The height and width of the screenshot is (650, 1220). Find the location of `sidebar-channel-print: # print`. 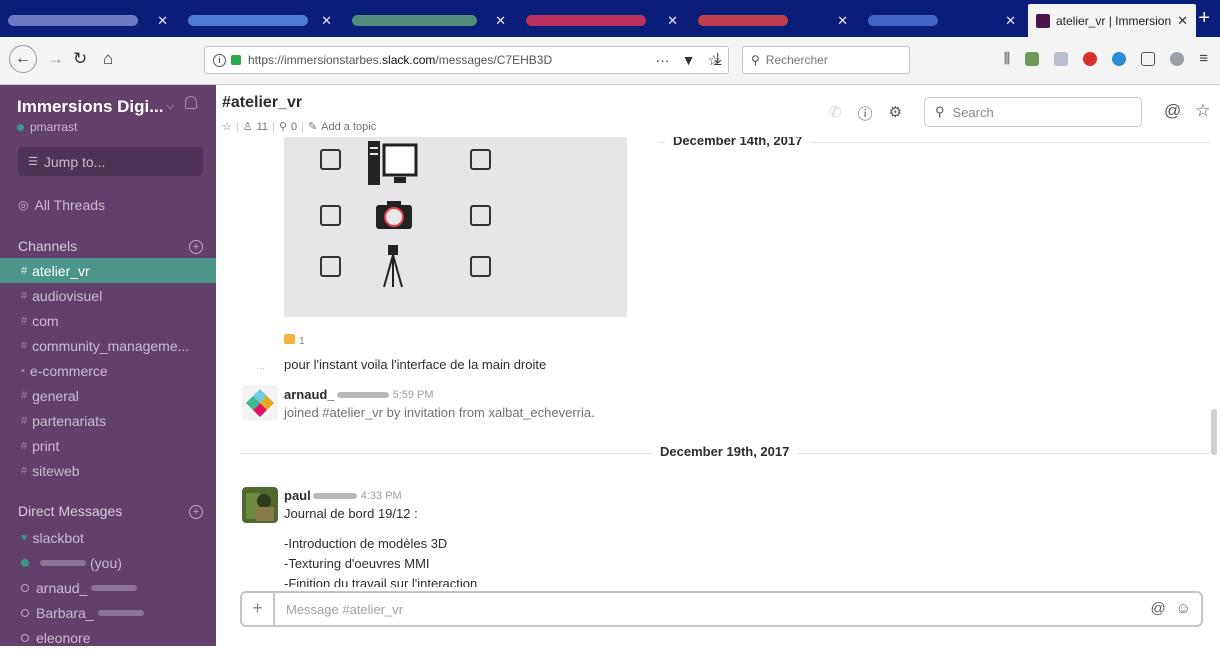

sidebar-channel-print: # print is located at coordinates (108, 445).